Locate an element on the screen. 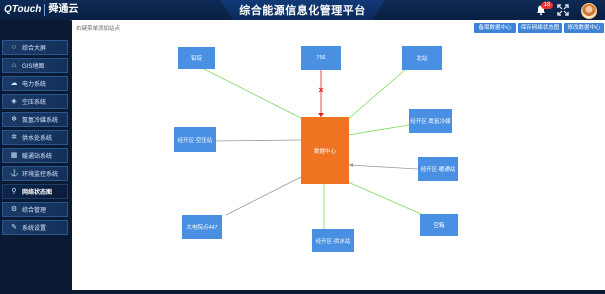 The height and width of the screenshot is (294, 605). sidebar-item-system-settings: ✎ 系统设置 is located at coordinates (35, 227).